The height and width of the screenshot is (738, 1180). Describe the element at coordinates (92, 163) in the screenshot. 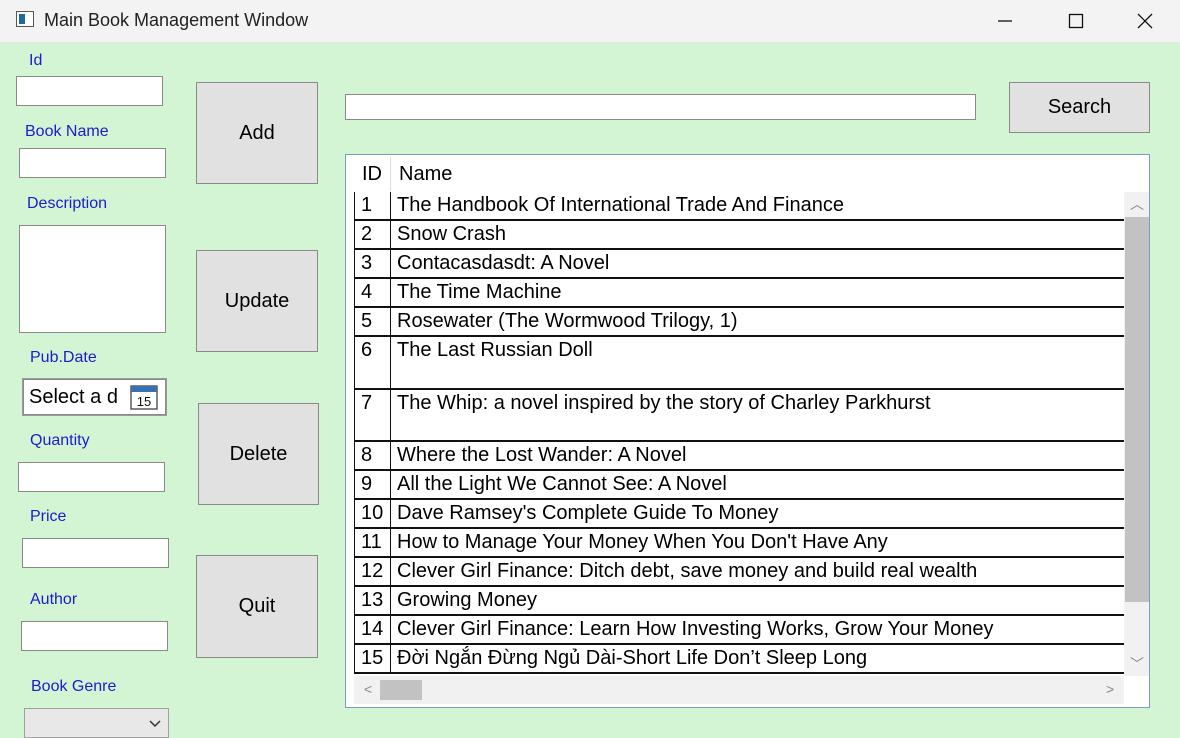

I see `book-name-input` at that location.